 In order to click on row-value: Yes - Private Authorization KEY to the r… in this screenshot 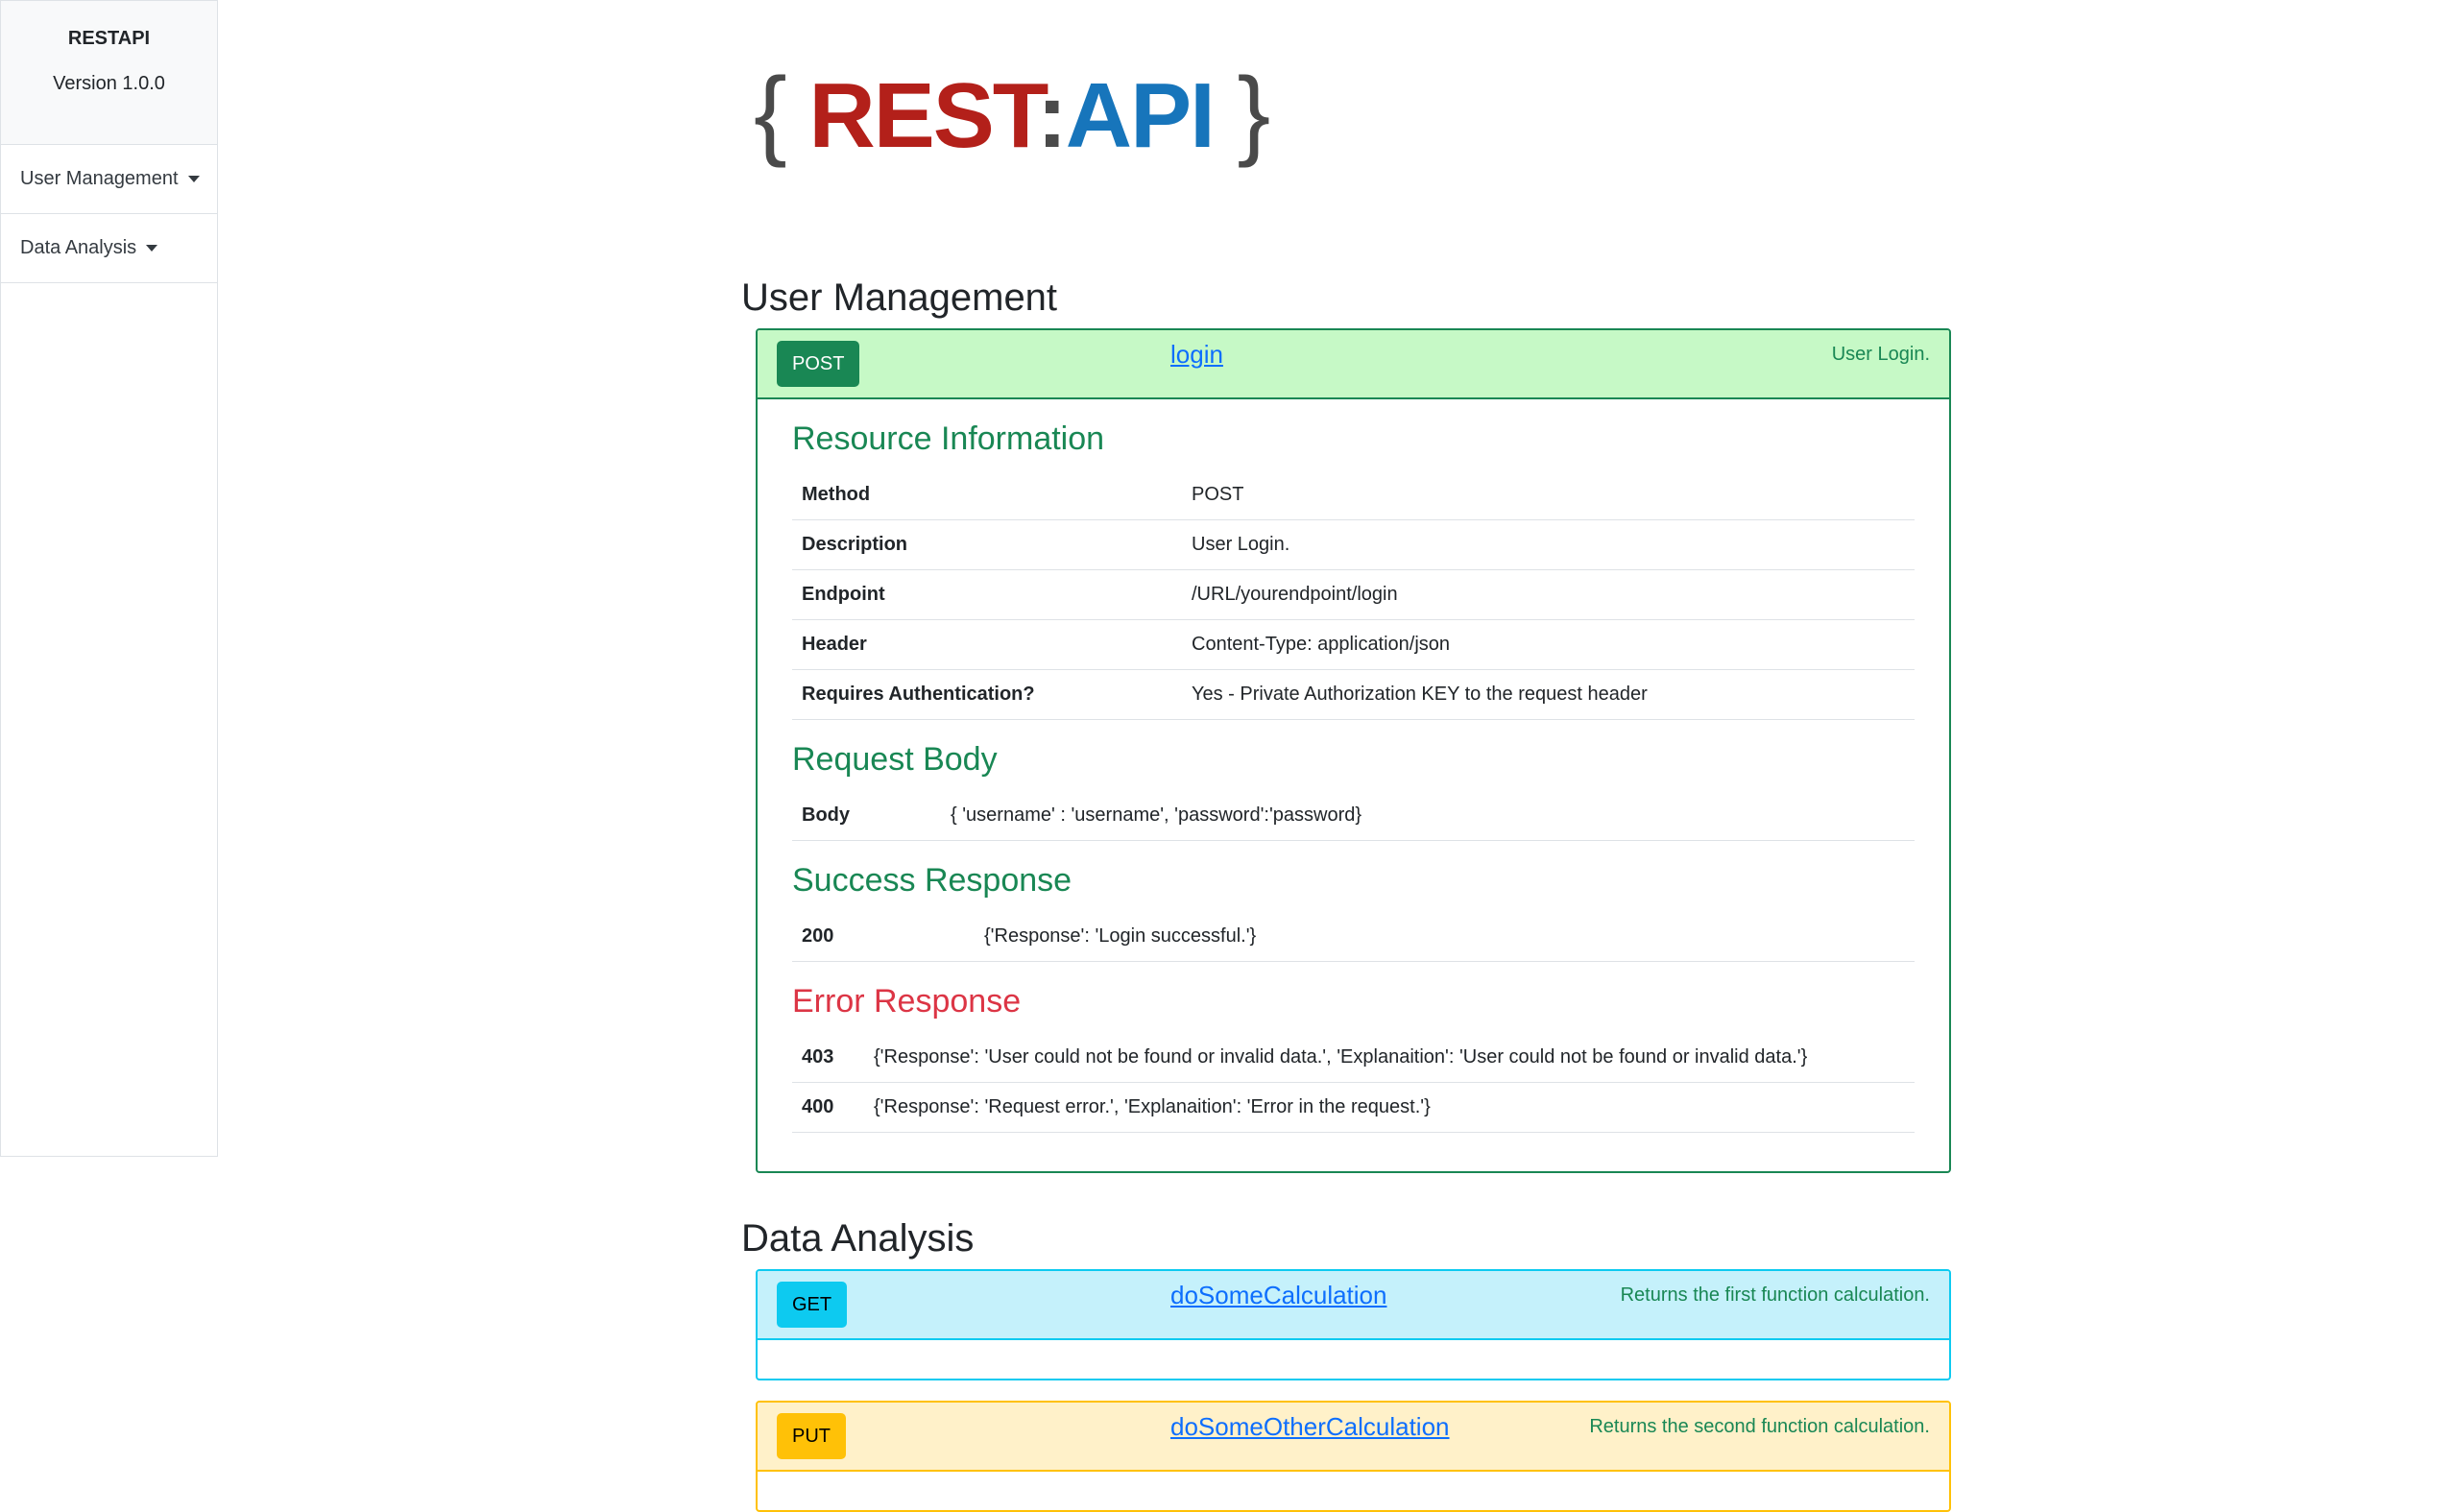, I will do `click(1549, 694)`.